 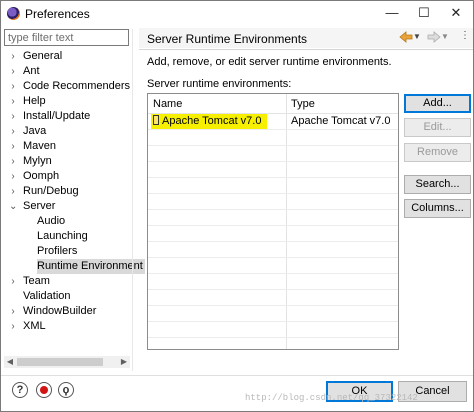 I want to click on splitter-sash, so click(x=132, y=200).